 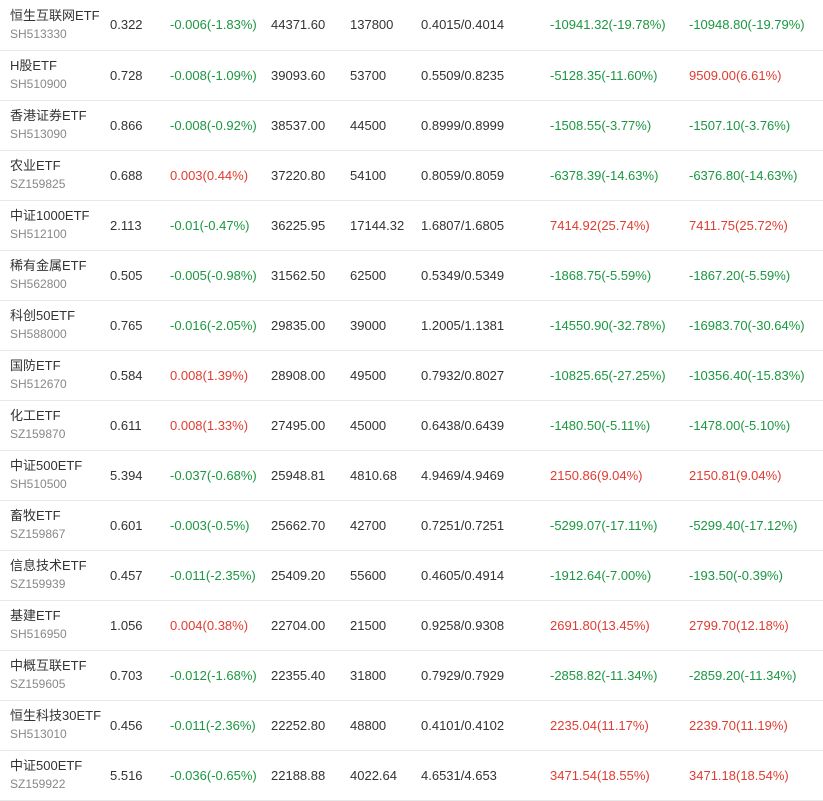 What do you see at coordinates (209, 375) in the screenshot?
I see `change-cell: 0.008(1.39%)` at bounding box center [209, 375].